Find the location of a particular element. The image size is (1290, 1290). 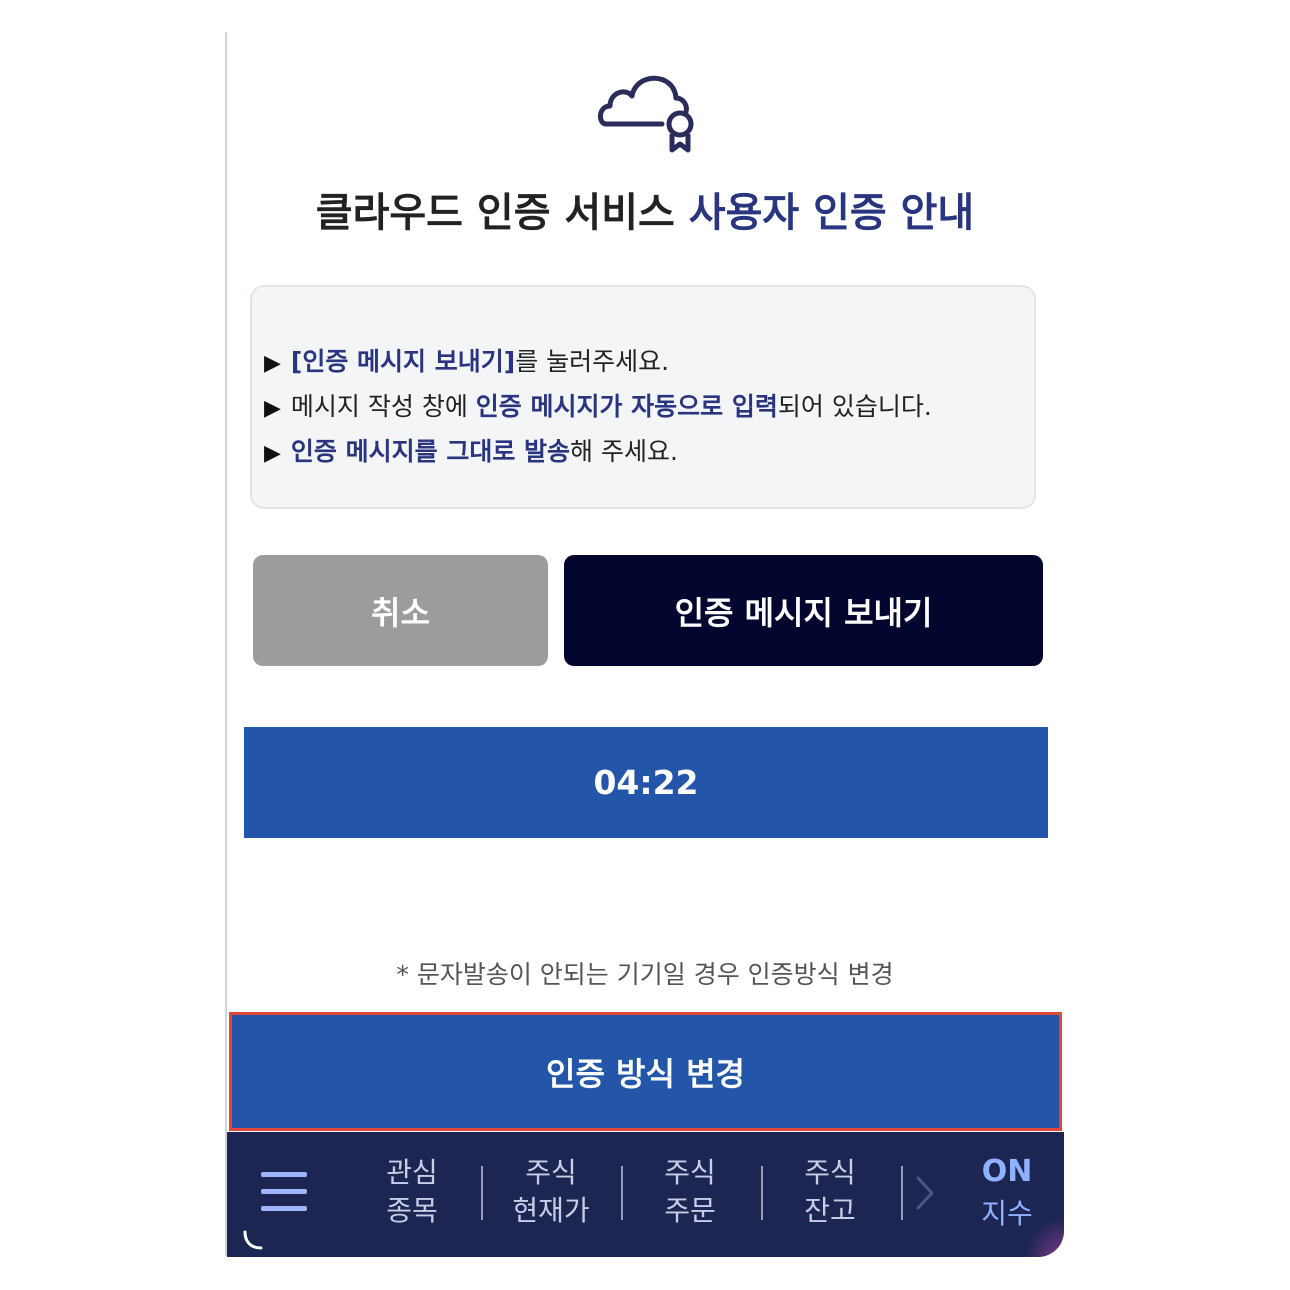

nav-item-label: 잔고 is located at coordinates (830, 1210).